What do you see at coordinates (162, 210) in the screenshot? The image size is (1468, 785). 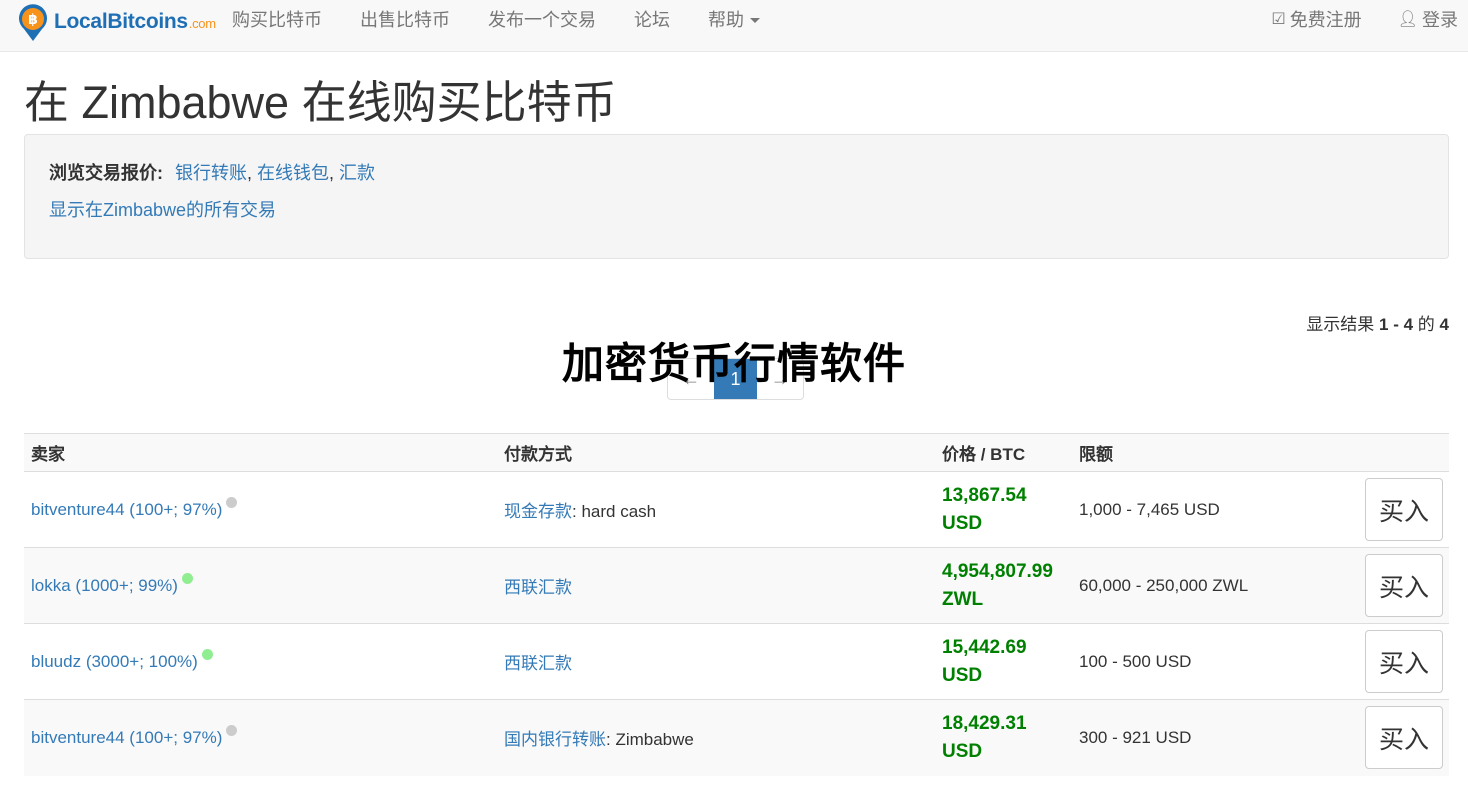 I see `show-all-trades-link: 显示在Zimbabwe的所有交易` at bounding box center [162, 210].